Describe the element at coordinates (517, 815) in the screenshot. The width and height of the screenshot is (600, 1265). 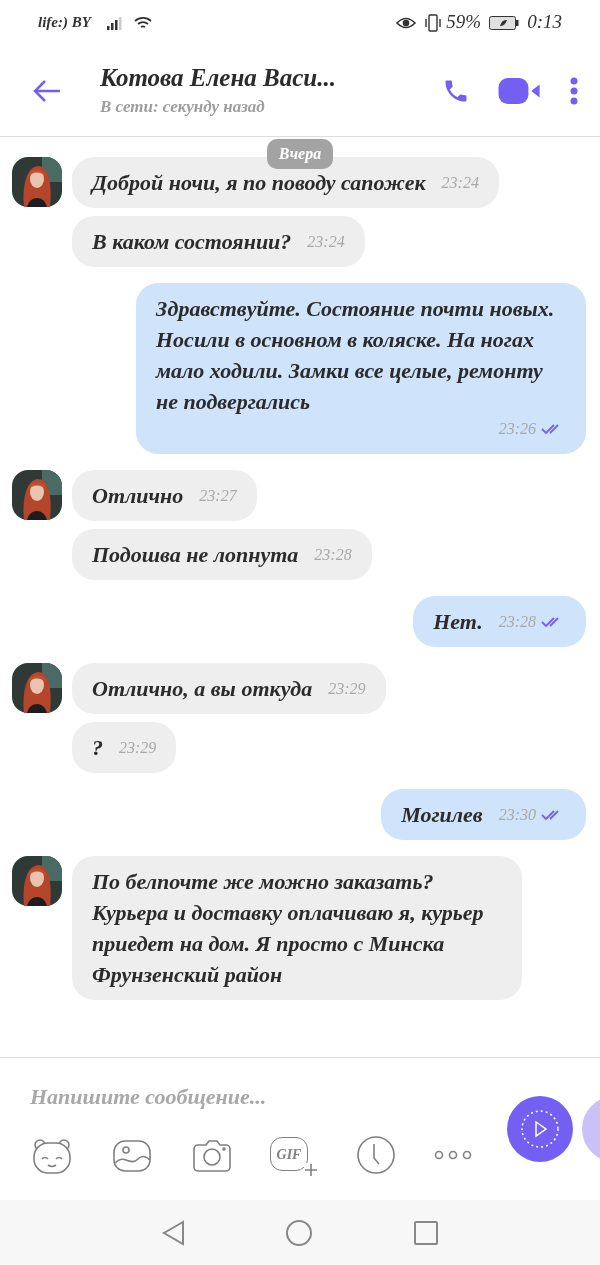
I see `message-time: 23:30` at that location.